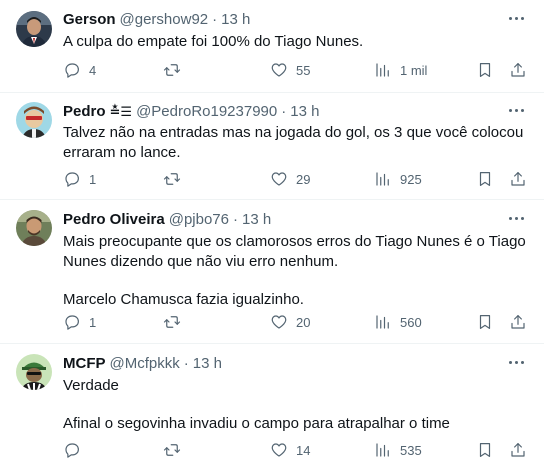 The image size is (544, 474). I want to click on tweet-header: Pedro ≛☰ @PedroRo19237990 · 13 h, so click(295, 112).